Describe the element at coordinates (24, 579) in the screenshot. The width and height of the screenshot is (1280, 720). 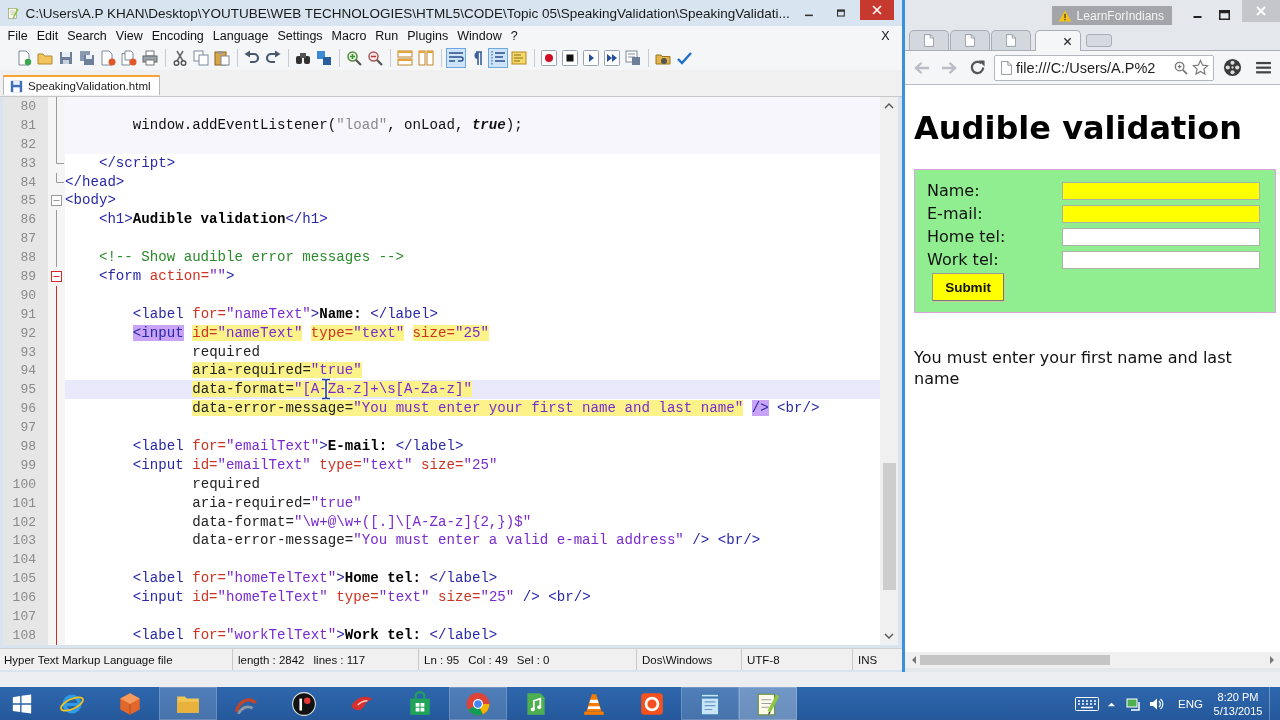
I see `line-number: 105` at that location.